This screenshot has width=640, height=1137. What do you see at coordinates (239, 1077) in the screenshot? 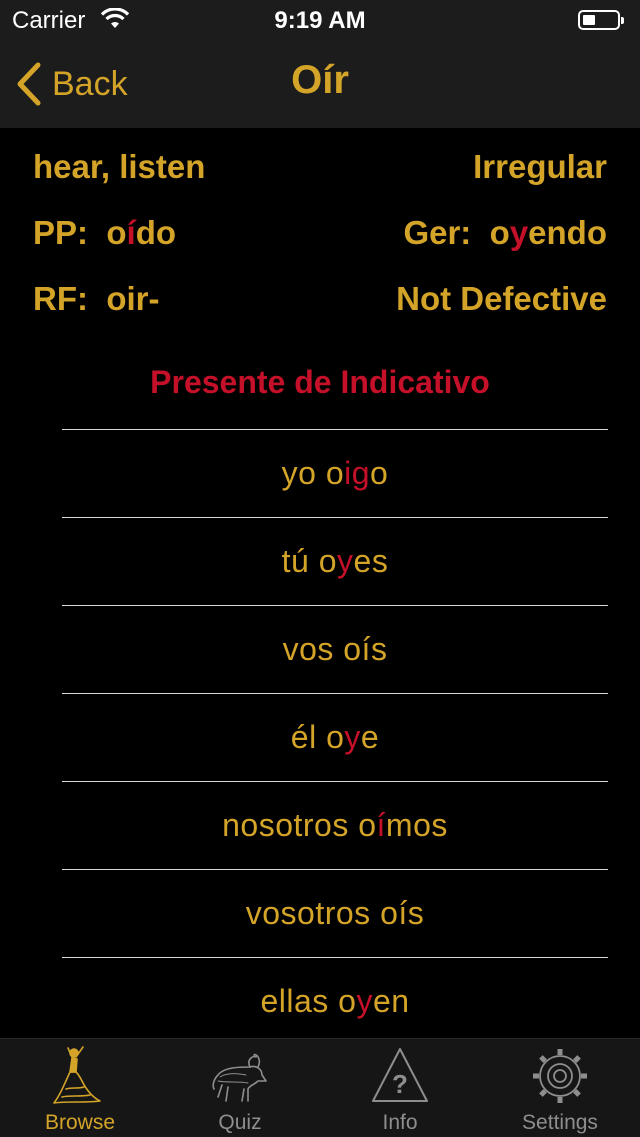
I see `bull-icon` at bounding box center [239, 1077].